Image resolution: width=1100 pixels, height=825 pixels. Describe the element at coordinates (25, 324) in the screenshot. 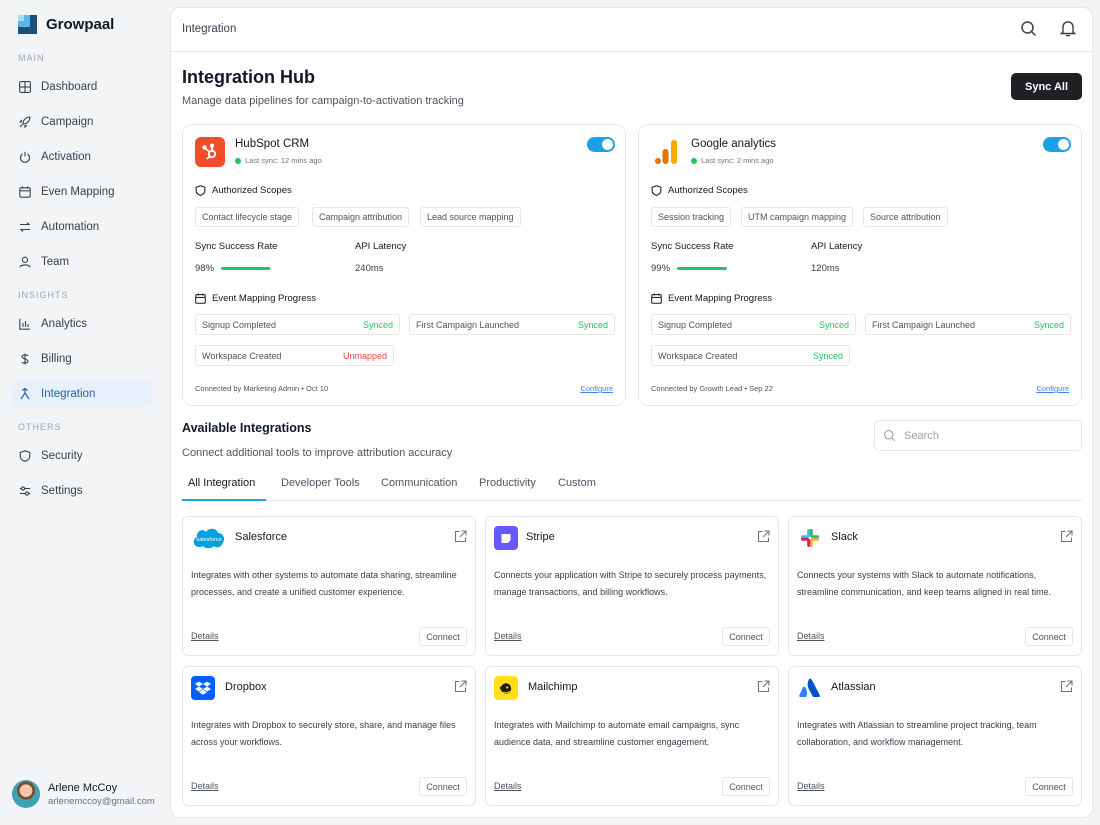

I see `bar-chart-icon` at that location.